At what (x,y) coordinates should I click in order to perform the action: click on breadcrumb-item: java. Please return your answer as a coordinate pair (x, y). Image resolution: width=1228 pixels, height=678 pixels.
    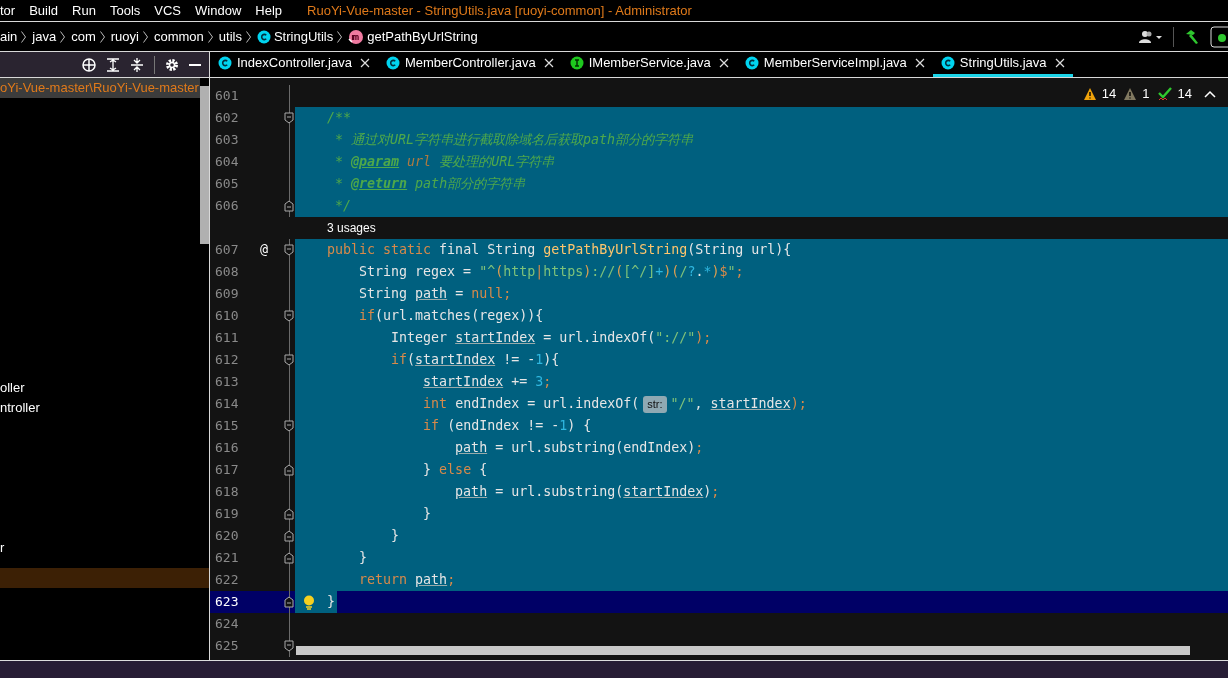
    Looking at the image, I should click on (44, 36).